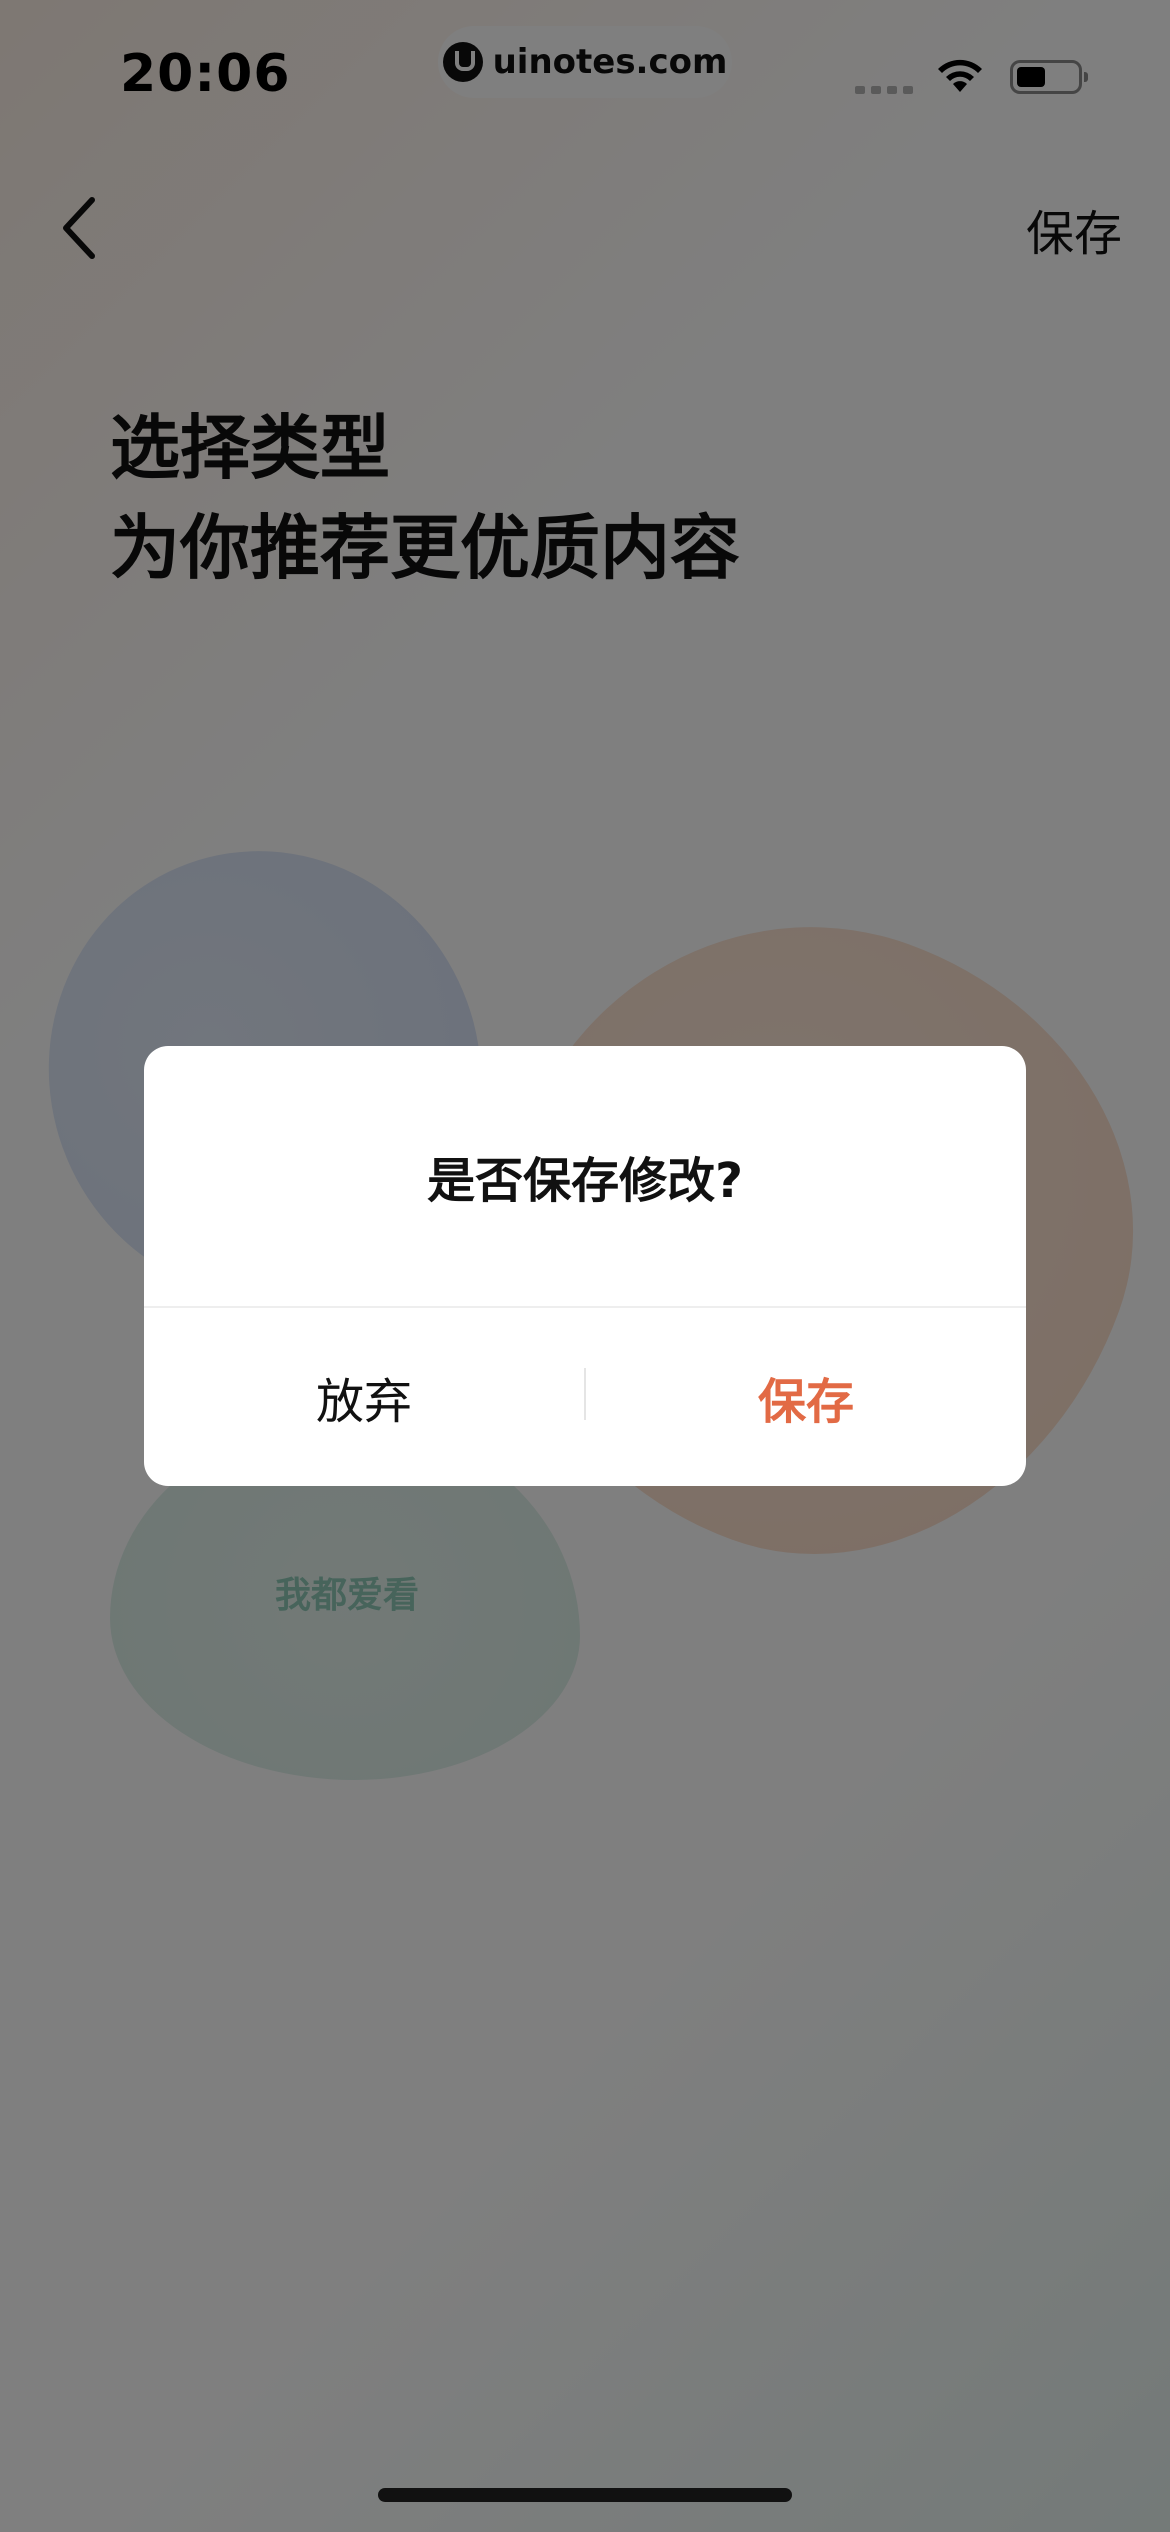 Image resolution: width=1170 pixels, height=2532 pixels. What do you see at coordinates (806, 1397) in the screenshot?
I see `dialog-save-button: 保存` at bounding box center [806, 1397].